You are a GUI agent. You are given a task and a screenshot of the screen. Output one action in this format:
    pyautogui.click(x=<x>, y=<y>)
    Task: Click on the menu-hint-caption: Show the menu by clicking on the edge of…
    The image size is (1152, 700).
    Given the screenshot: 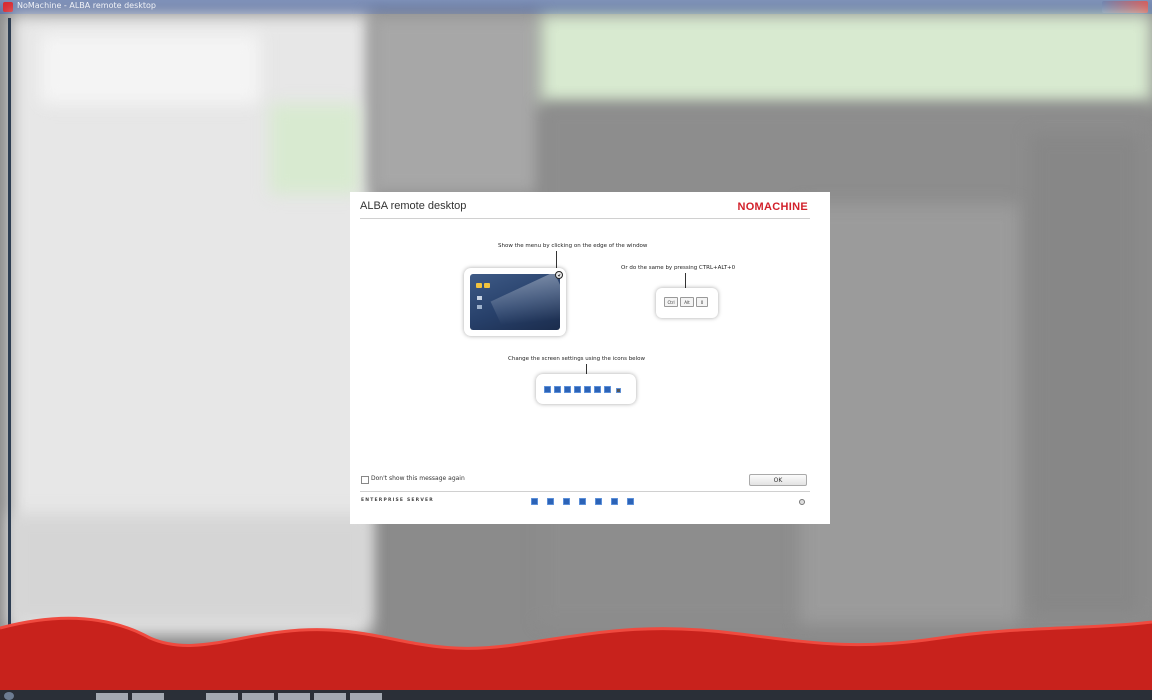 What is the action you would take?
    pyautogui.click(x=573, y=246)
    